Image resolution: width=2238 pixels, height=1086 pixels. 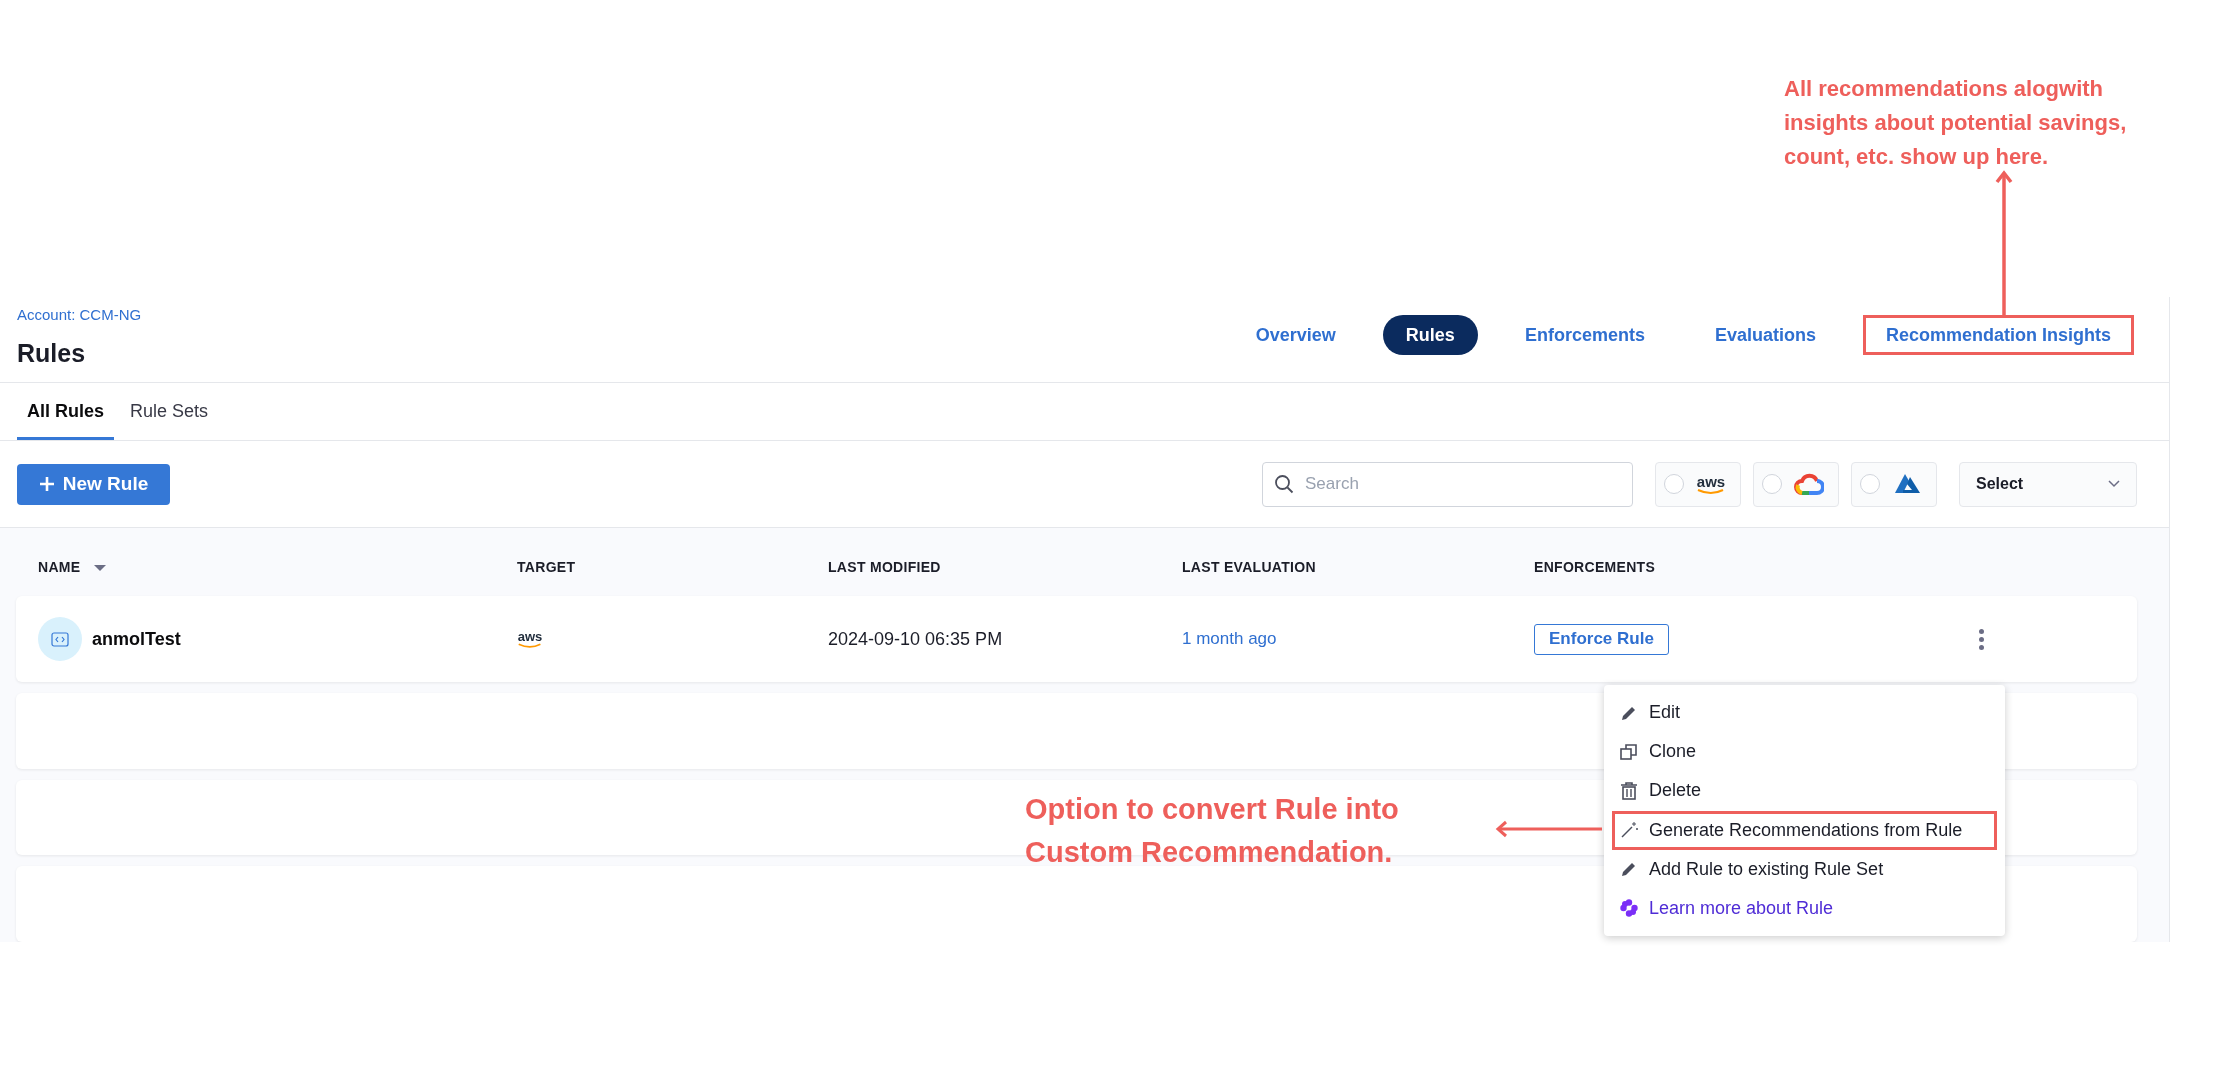 I want to click on new-rule-button: New Rule, so click(x=93, y=484).